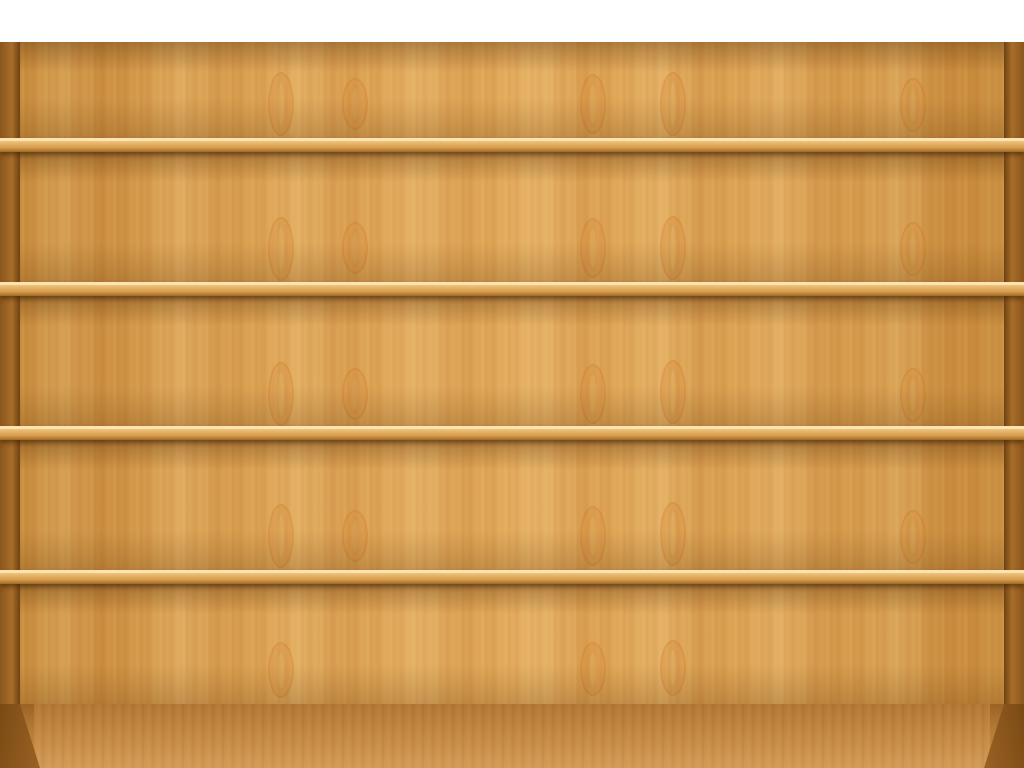  I want to click on floor-right-bevel, so click(1004, 736).